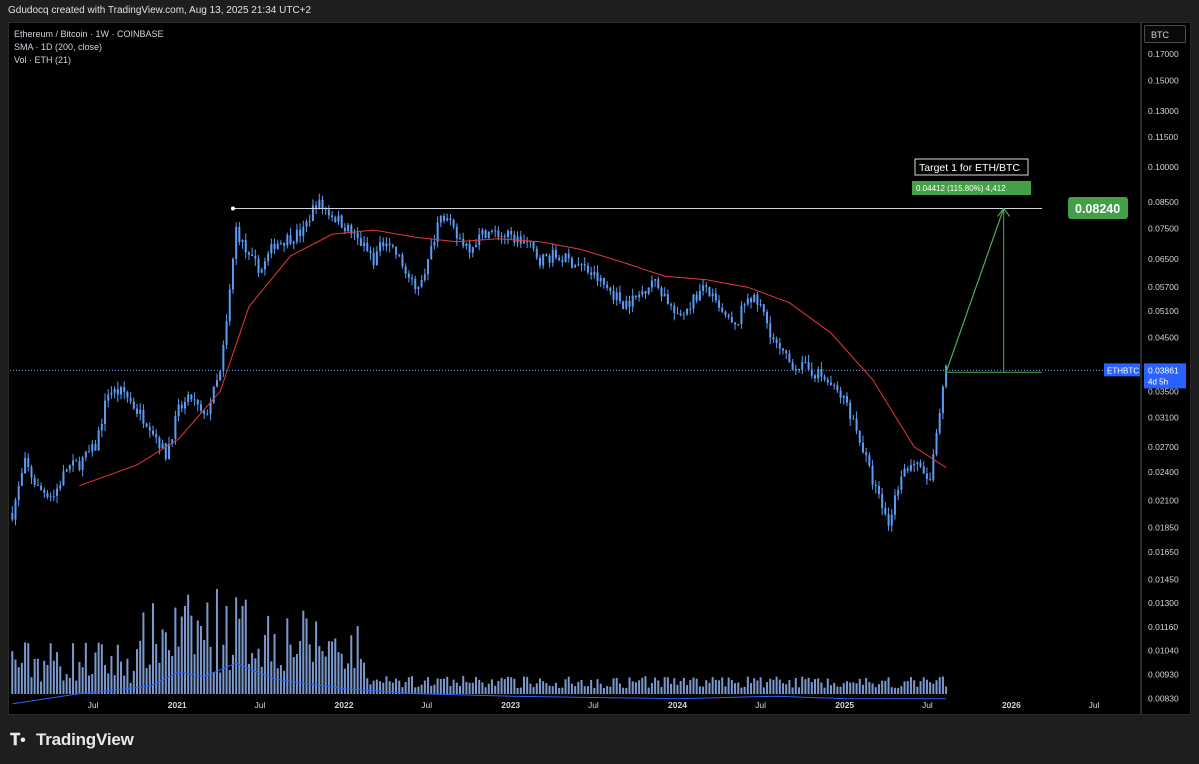  What do you see at coordinates (89, 34) in the screenshot?
I see `symbol-legend: Ethereum / Bitcoin · 1W · COINBASE` at bounding box center [89, 34].